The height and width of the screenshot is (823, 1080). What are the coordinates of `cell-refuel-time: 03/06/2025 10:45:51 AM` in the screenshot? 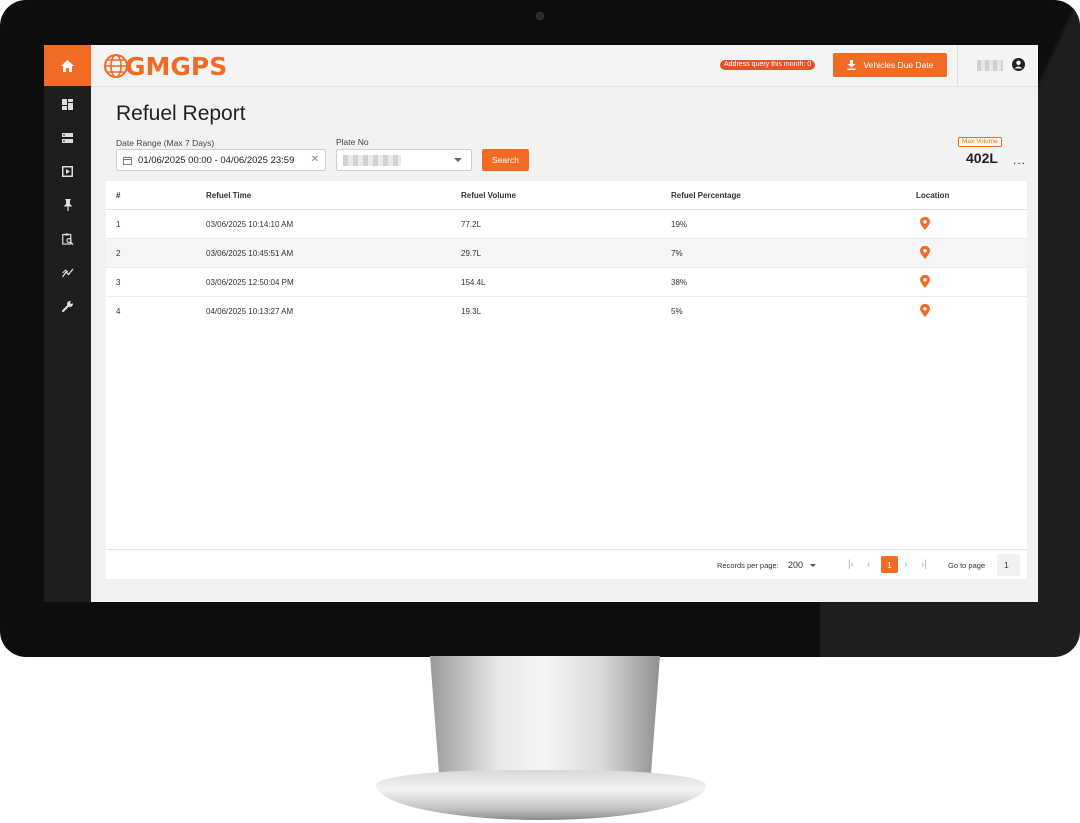 It's located at (250, 253).